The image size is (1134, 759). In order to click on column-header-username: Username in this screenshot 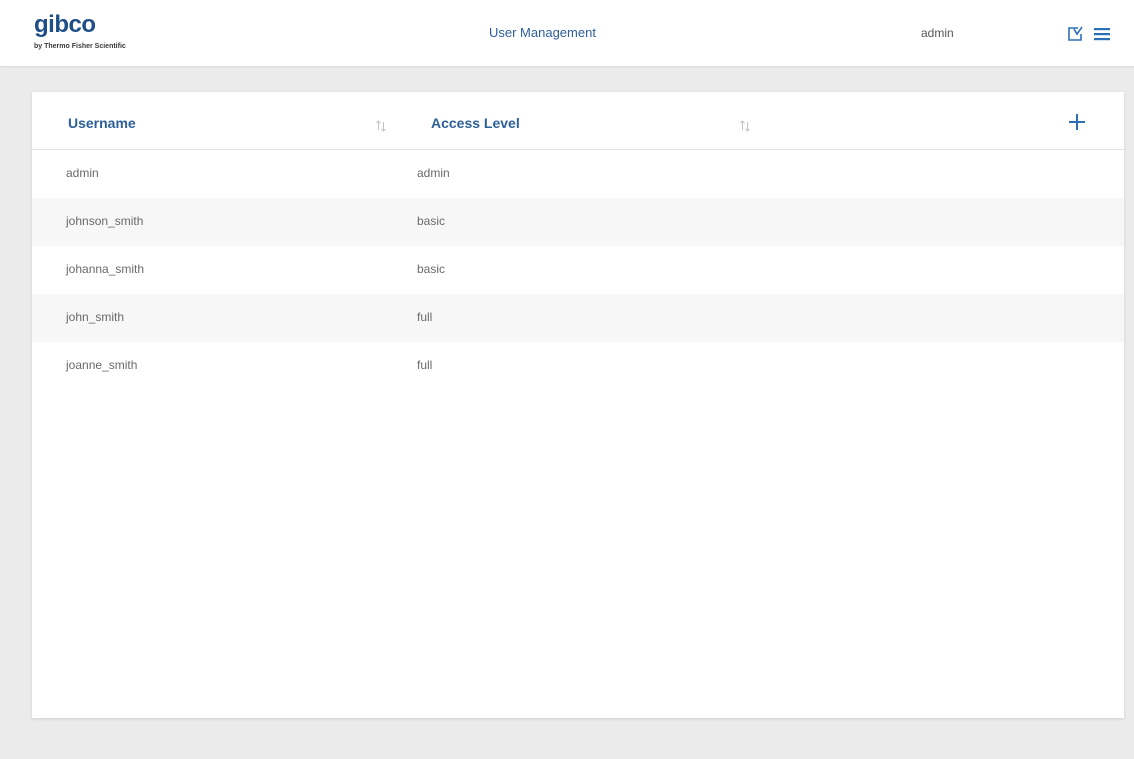, I will do `click(102, 123)`.